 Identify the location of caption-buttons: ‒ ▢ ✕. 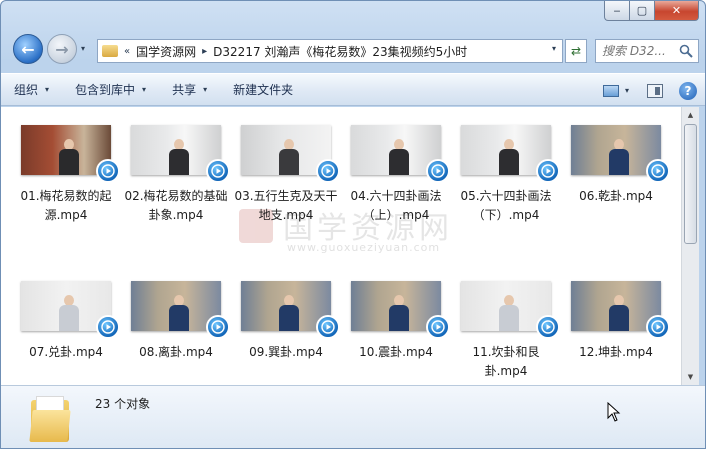
(651, 11).